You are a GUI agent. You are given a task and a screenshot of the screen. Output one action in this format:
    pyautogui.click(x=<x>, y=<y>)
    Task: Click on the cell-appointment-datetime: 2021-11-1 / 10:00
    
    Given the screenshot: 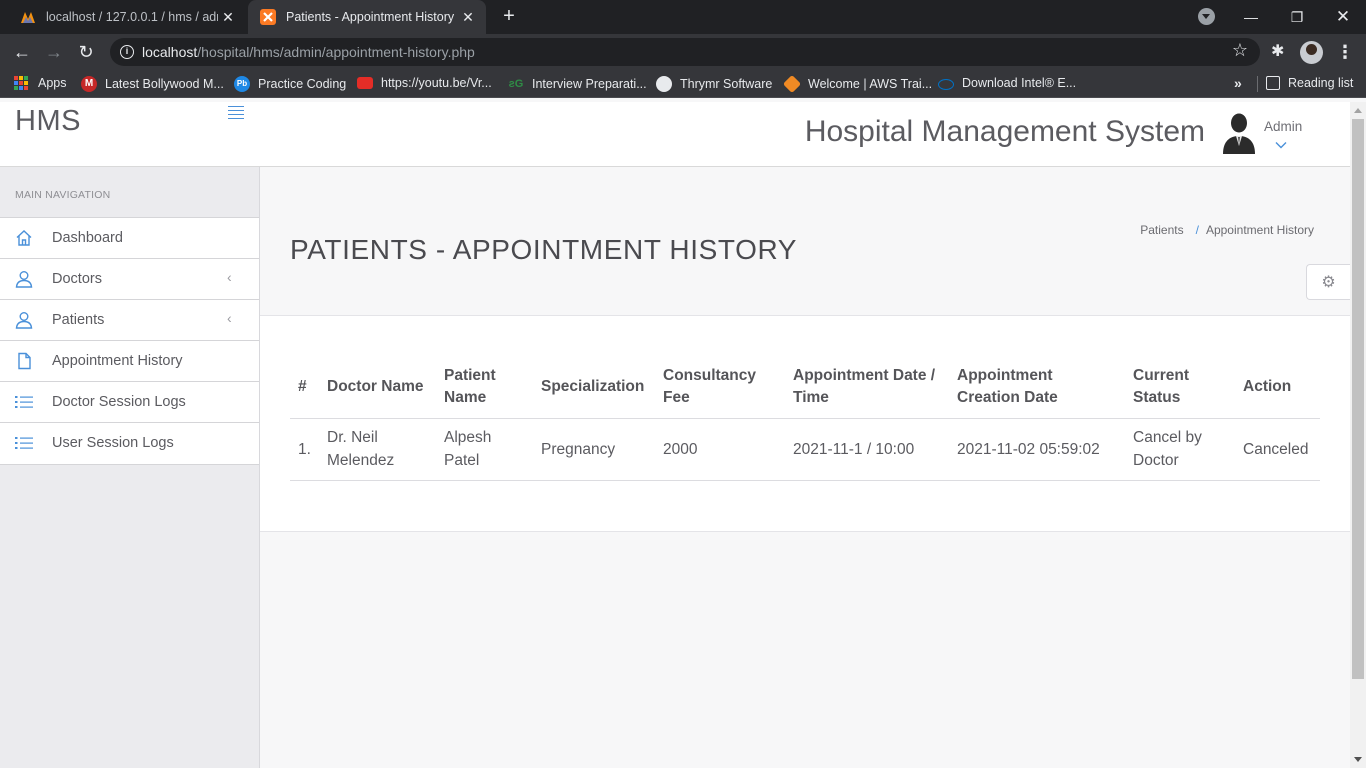 What is the action you would take?
    pyautogui.click(x=867, y=449)
    